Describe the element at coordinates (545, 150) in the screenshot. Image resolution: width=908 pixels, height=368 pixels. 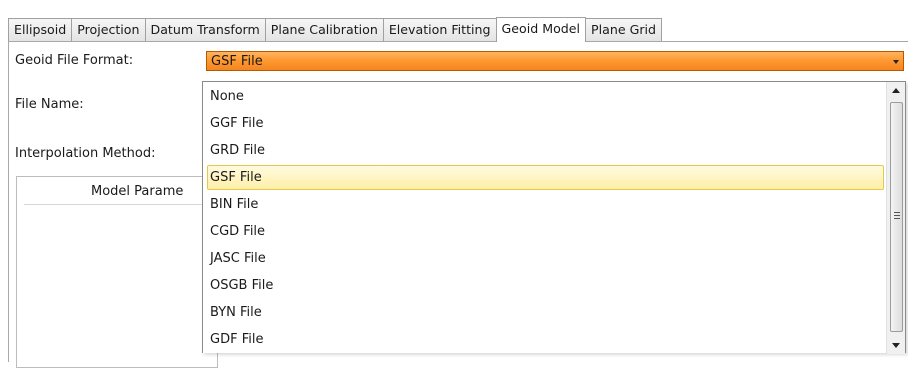
I see `dropdown-option-grd-file: GRD File` at that location.